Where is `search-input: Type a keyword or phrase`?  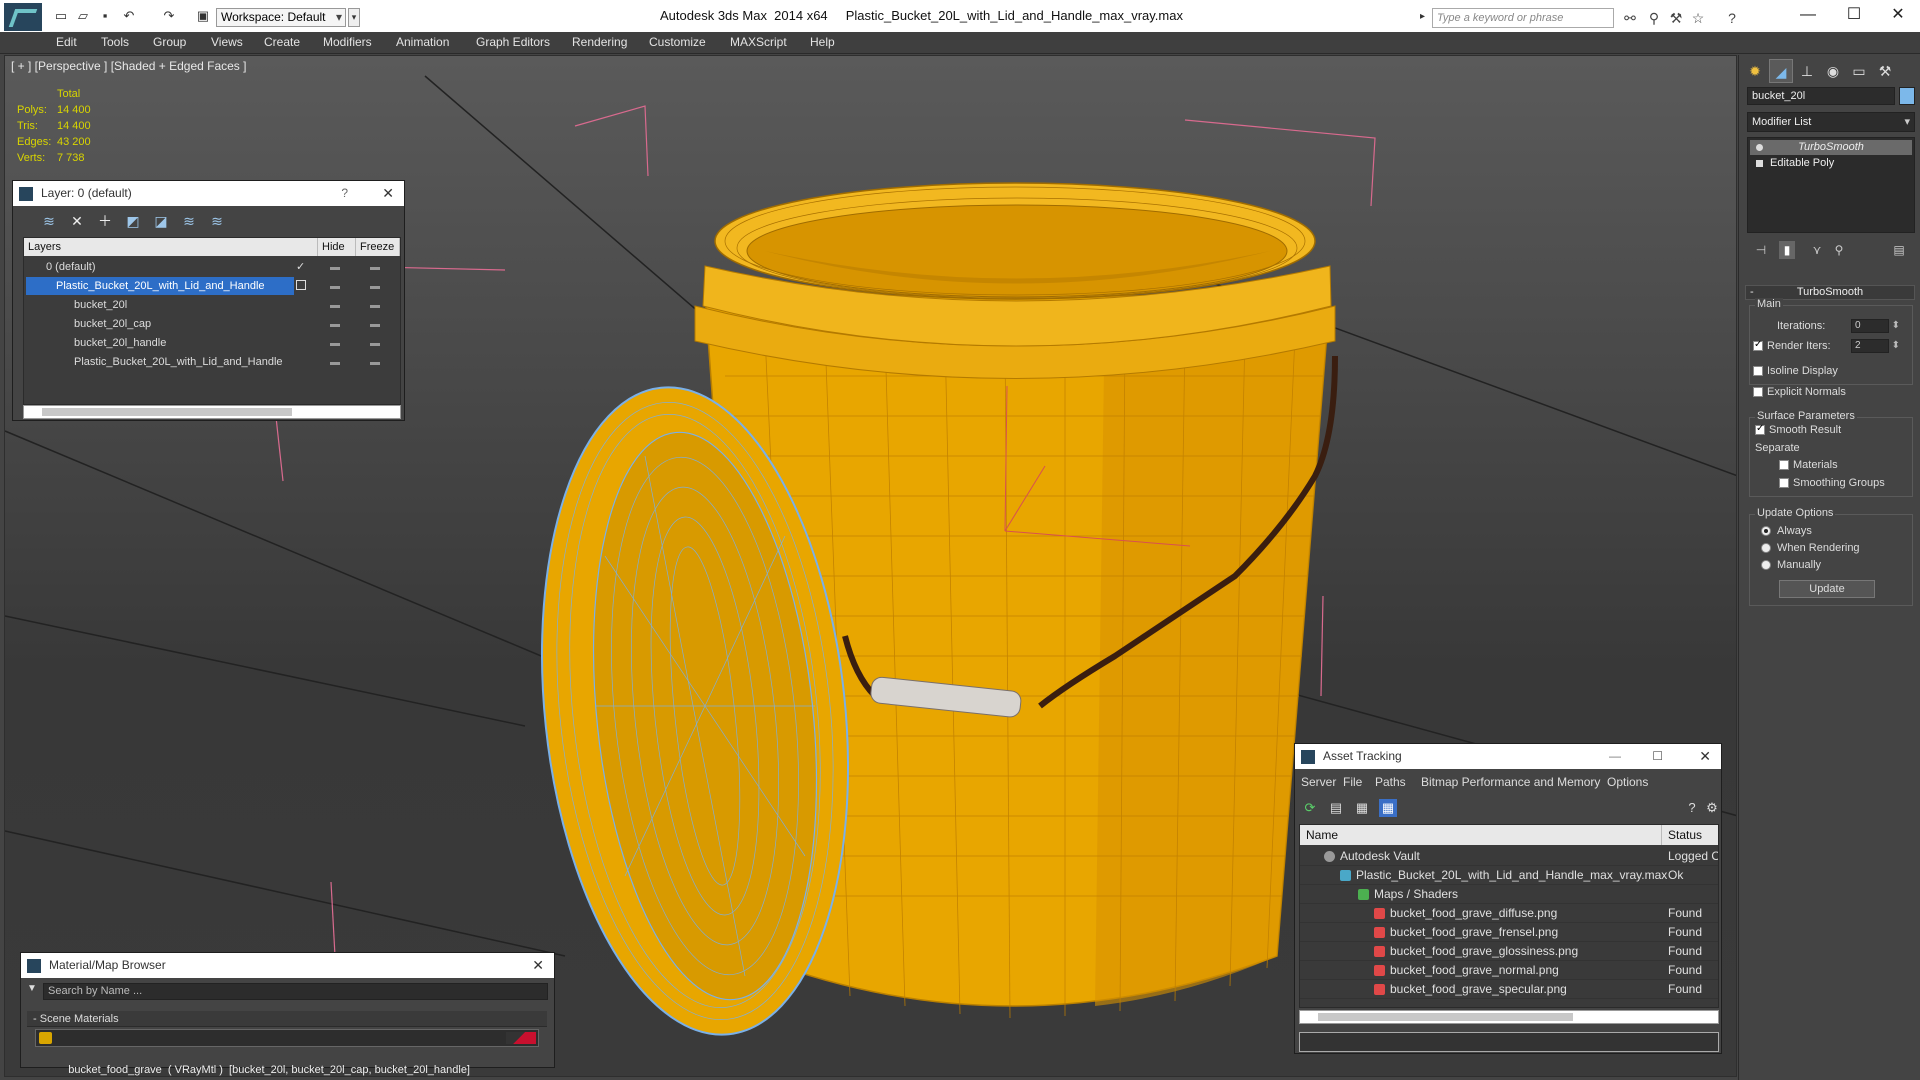
search-input: Type a keyword or phrase is located at coordinates (1523, 18).